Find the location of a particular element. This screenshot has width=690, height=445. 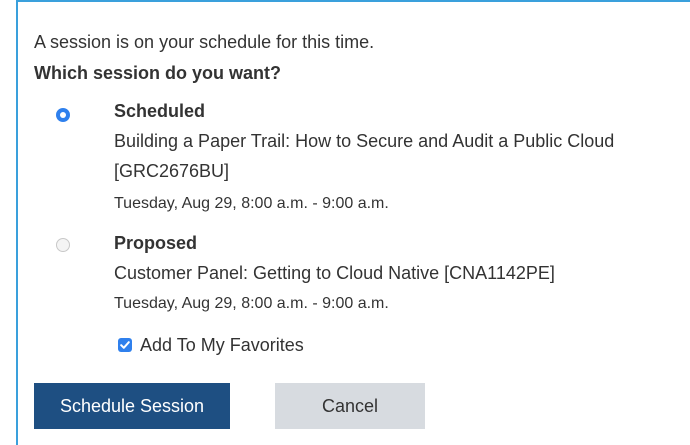

option-type-scheduled: Scheduled is located at coordinates (160, 111).